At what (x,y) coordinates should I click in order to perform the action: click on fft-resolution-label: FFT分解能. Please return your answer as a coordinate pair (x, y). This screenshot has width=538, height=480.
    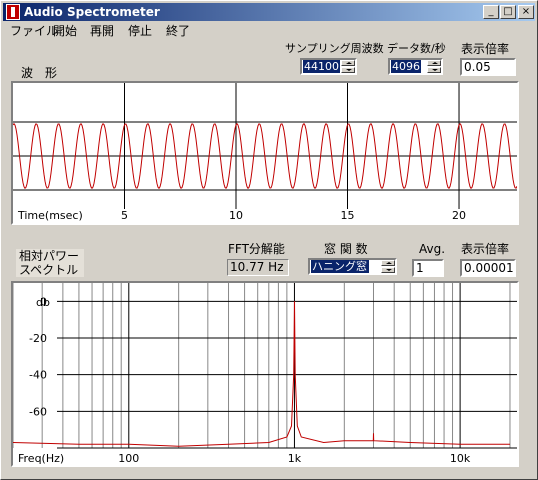
    Looking at the image, I should click on (256, 249).